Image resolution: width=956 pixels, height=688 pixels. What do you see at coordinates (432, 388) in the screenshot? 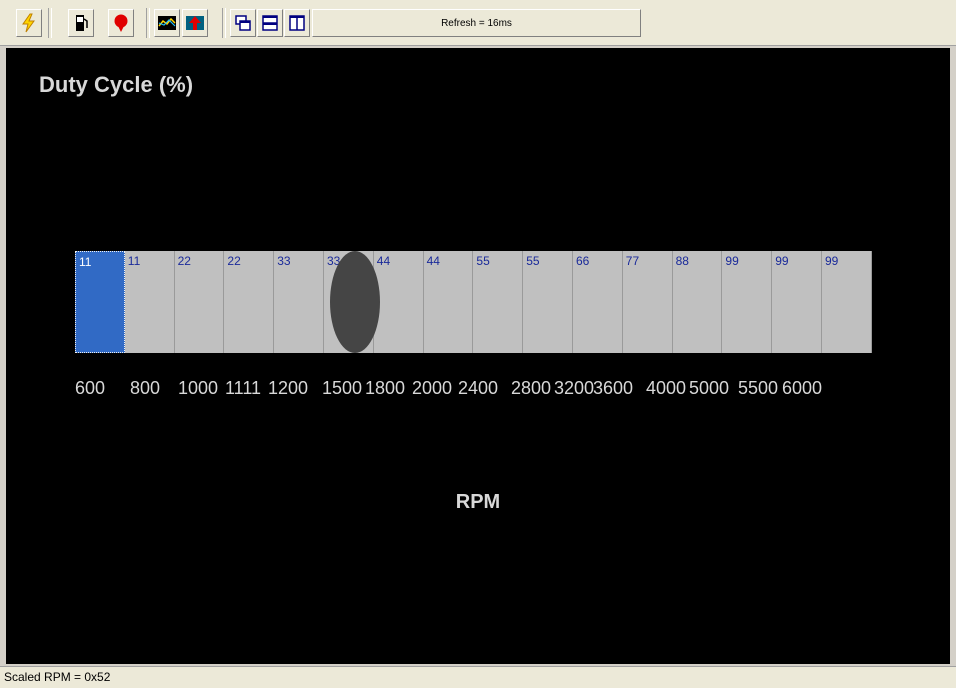
I see `rpm-tick-label: 2000` at bounding box center [432, 388].